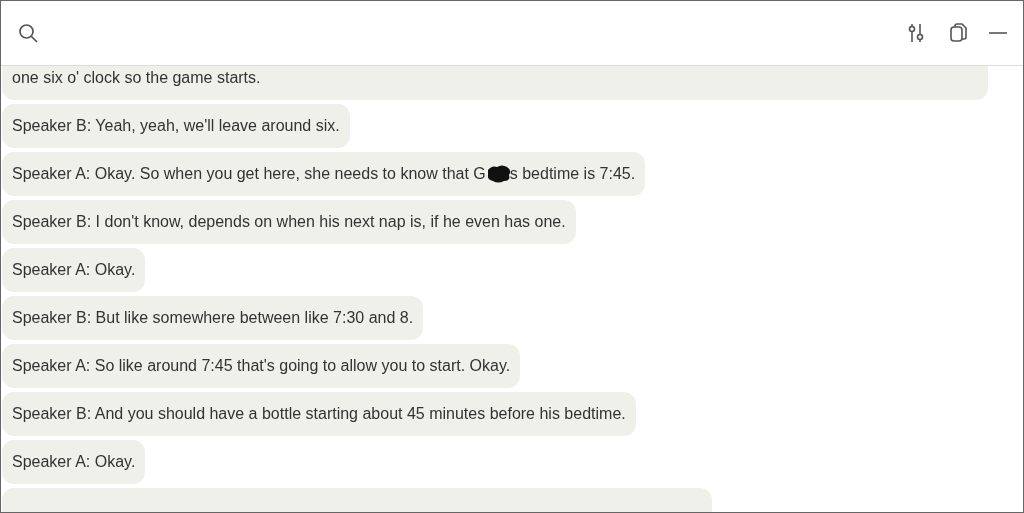 Image resolution: width=1024 pixels, height=513 pixels. What do you see at coordinates (958, 33) in the screenshot?
I see `copy-icon` at bounding box center [958, 33].